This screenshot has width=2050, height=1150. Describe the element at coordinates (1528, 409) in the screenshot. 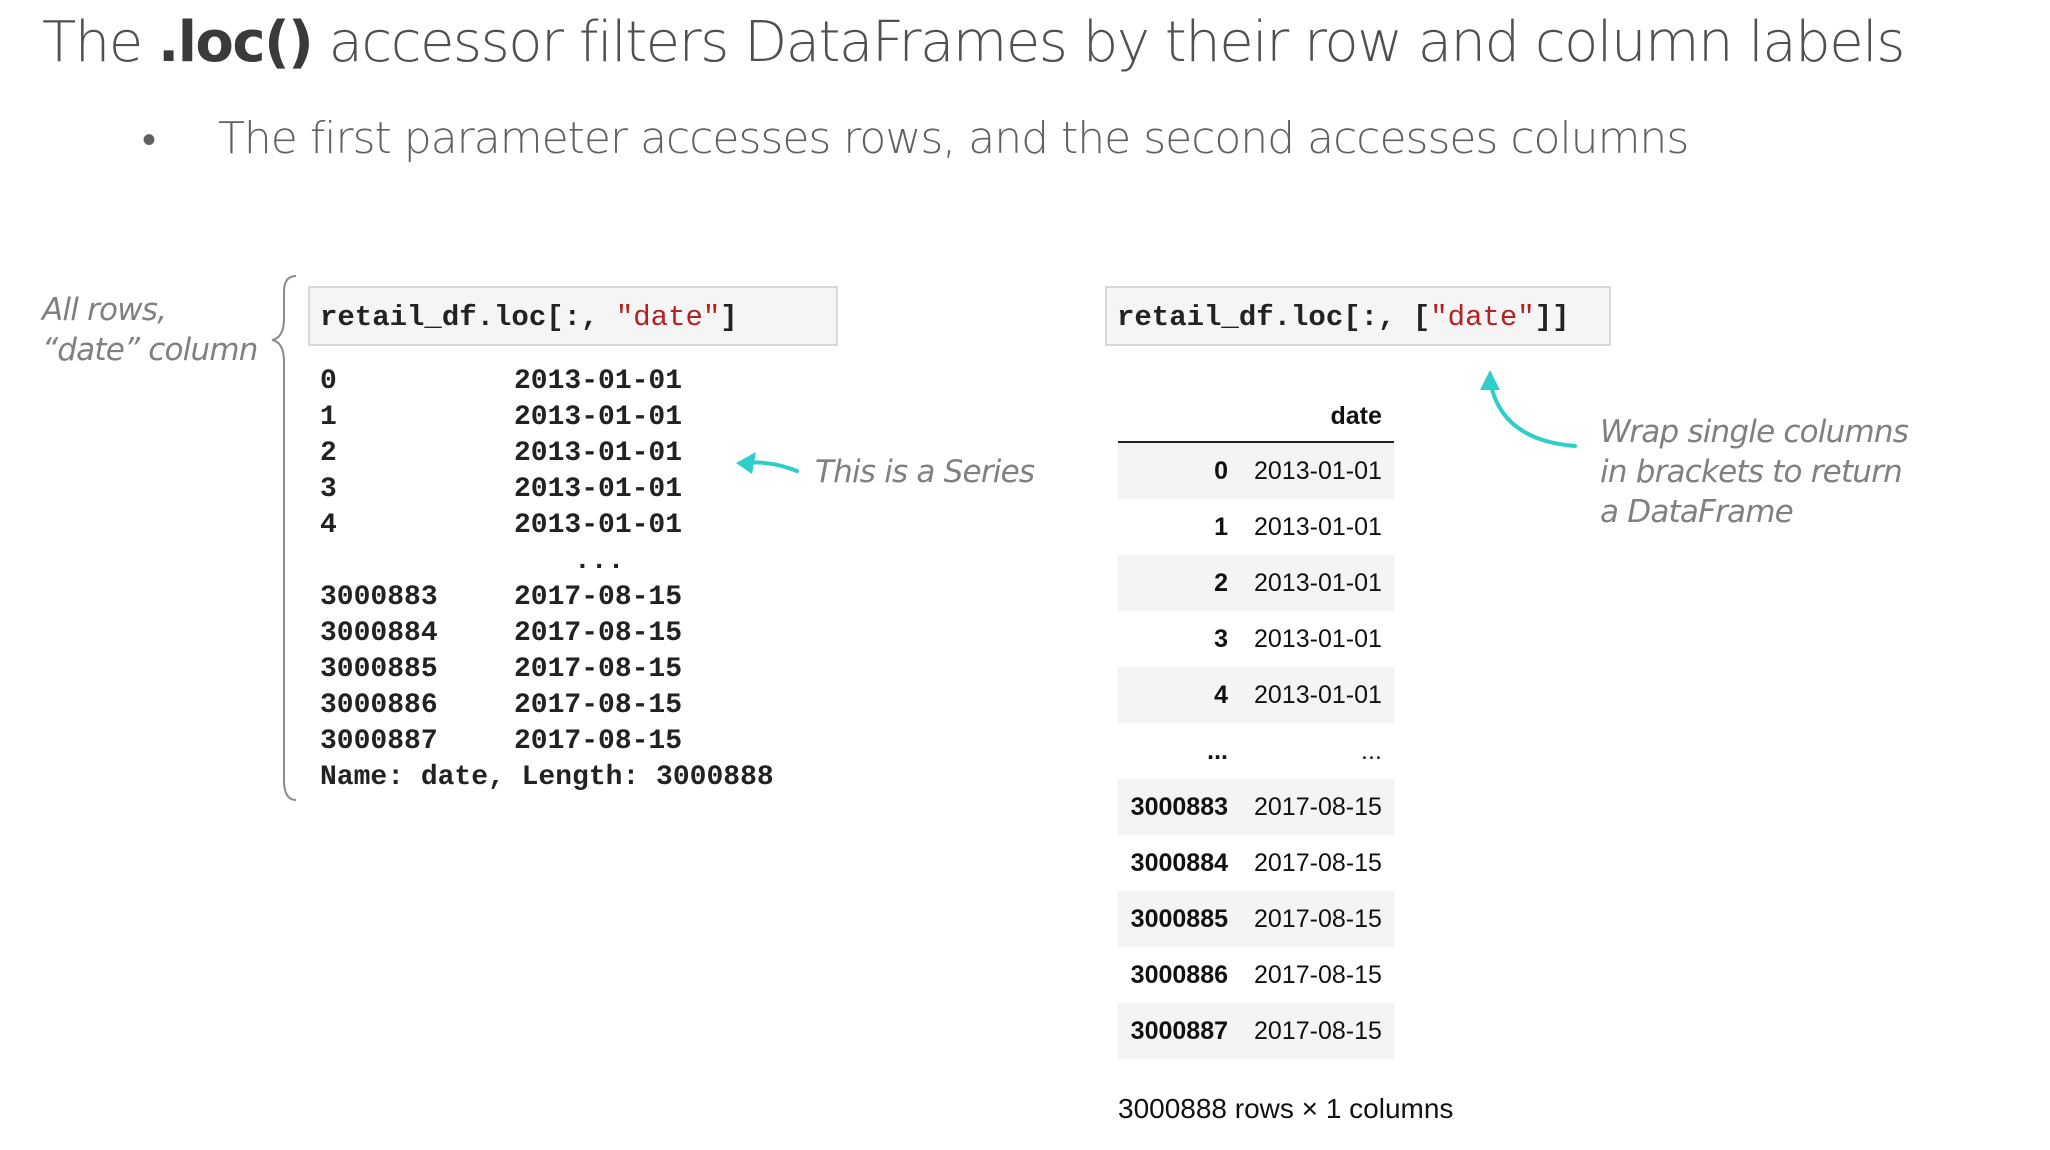

I see `arrow-up-icon` at that location.